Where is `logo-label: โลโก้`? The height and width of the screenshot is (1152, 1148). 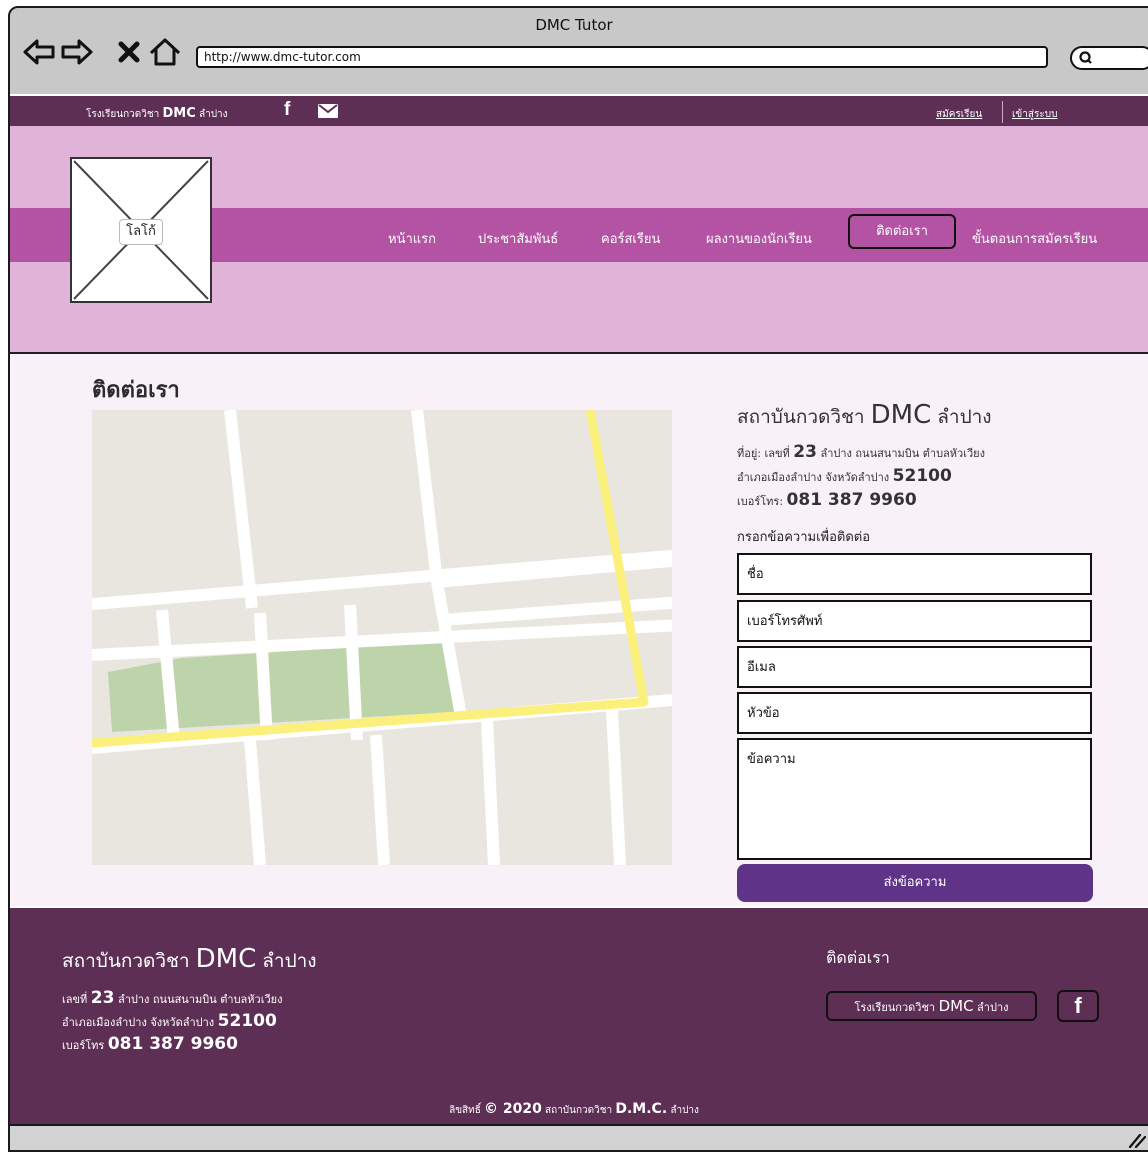 logo-label: โลโก้ is located at coordinates (141, 232).